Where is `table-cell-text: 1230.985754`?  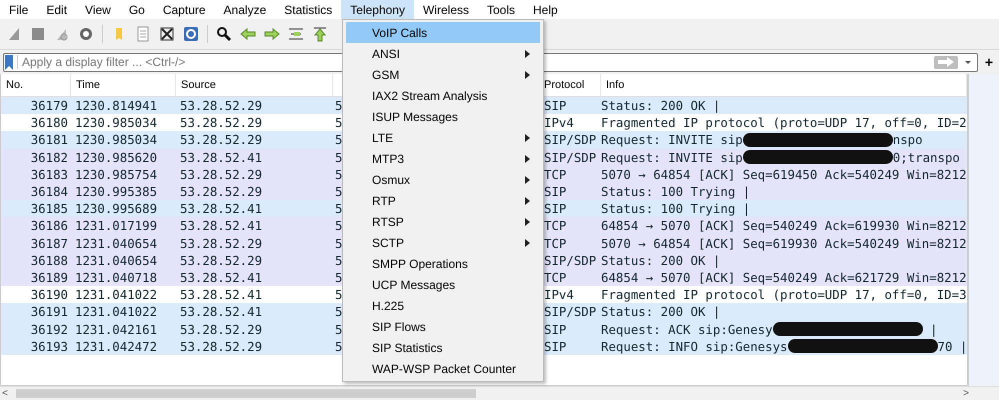
table-cell-text: 1230.985754 is located at coordinates (116, 174).